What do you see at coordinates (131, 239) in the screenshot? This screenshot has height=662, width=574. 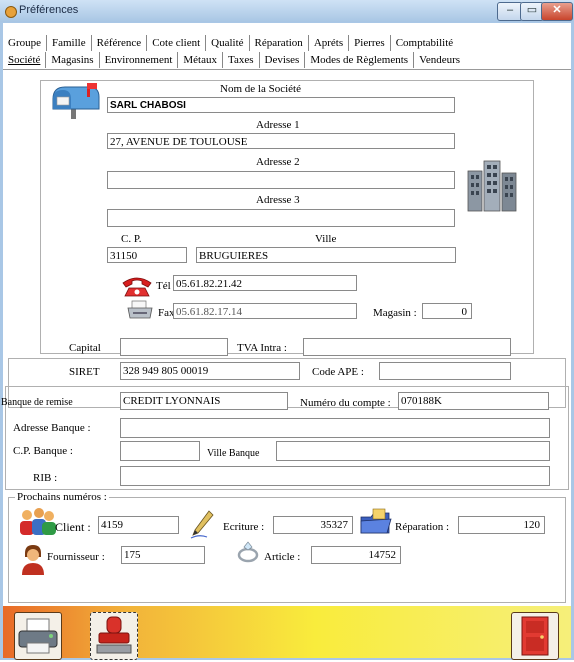 I see `cp-label: C. P.` at bounding box center [131, 239].